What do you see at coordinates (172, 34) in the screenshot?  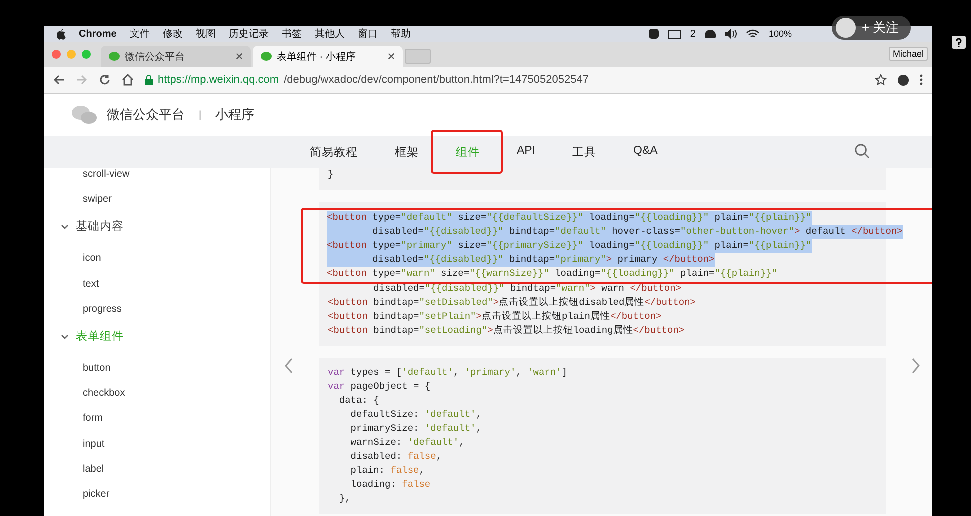 I see `menu-item: 修改` at bounding box center [172, 34].